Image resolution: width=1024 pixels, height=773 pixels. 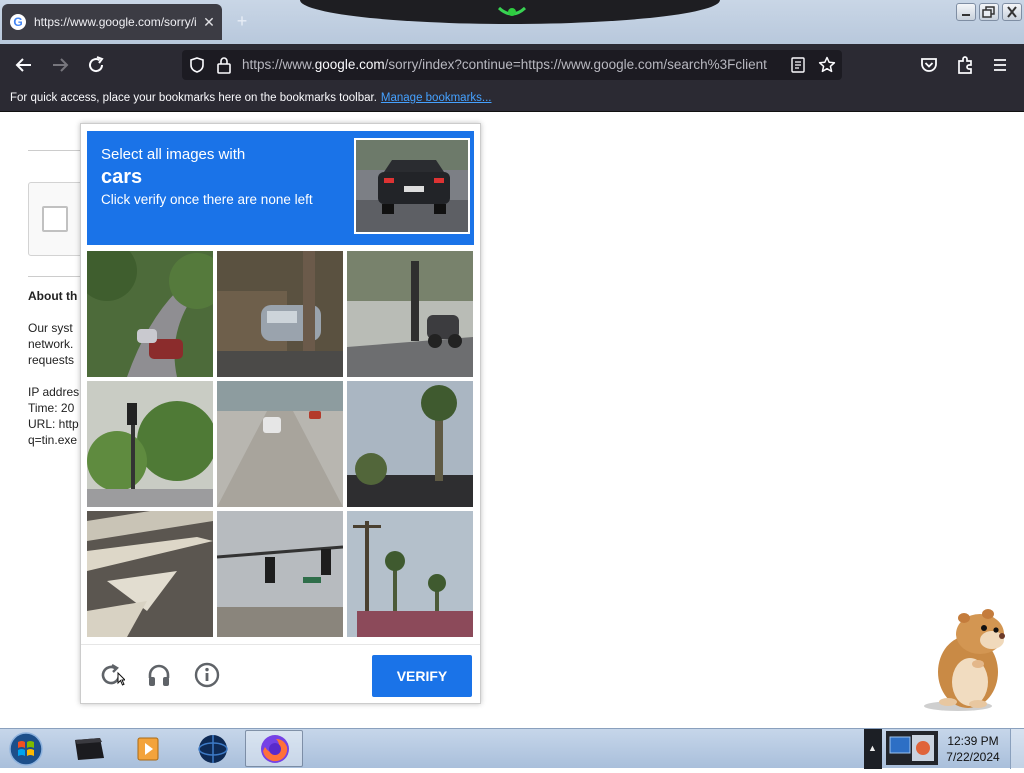 What do you see at coordinates (278, 64) in the screenshot?
I see `url-prefix: https://www.` at bounding box center [278, 64].